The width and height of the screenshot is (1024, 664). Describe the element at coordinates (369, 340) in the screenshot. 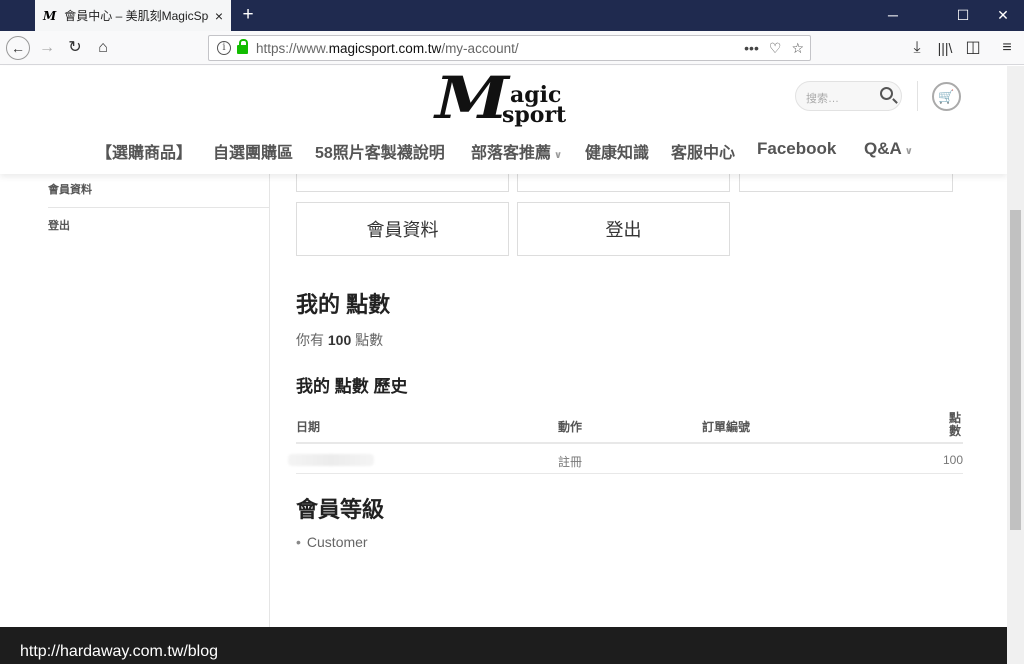

I see `points-suffix: 點數` at that location.